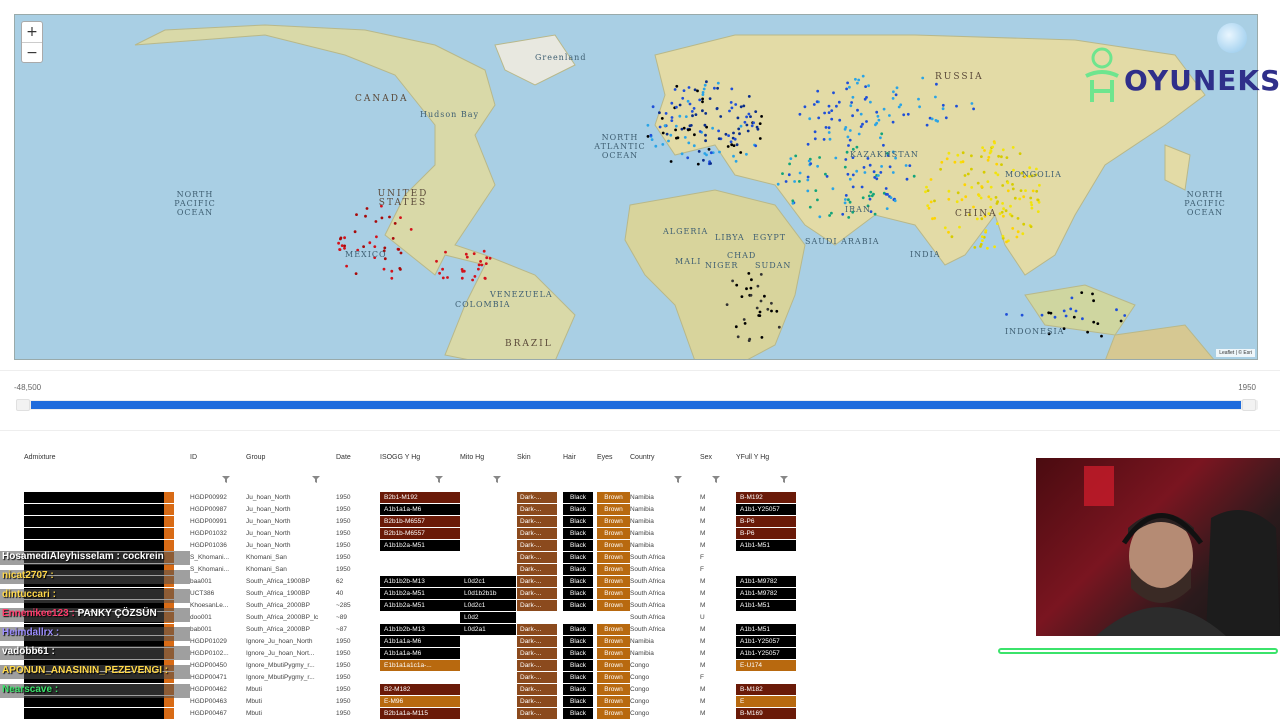 This screenshot has width=1280, height=720. What do you see at coordinates (1249, 405) in the screenshot?
I see `range-handle-max` at bounding box center [1249, 405].